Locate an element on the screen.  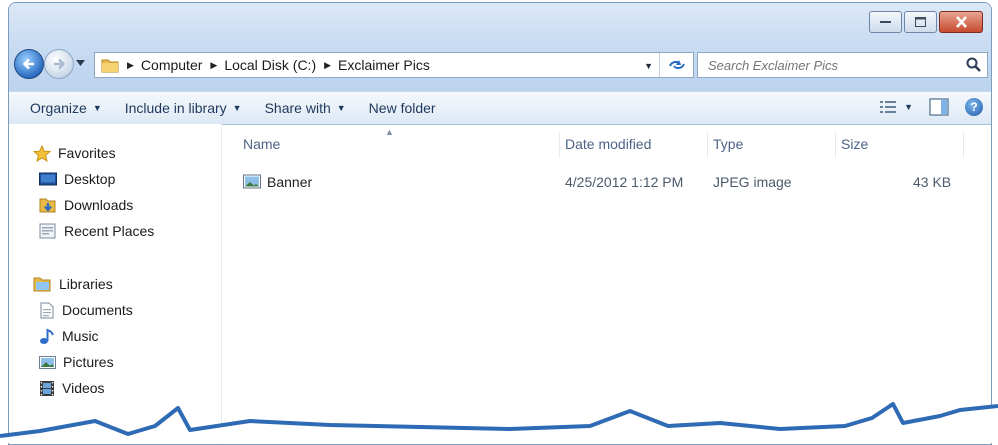
search-icon is located at coordinates (973, 64).